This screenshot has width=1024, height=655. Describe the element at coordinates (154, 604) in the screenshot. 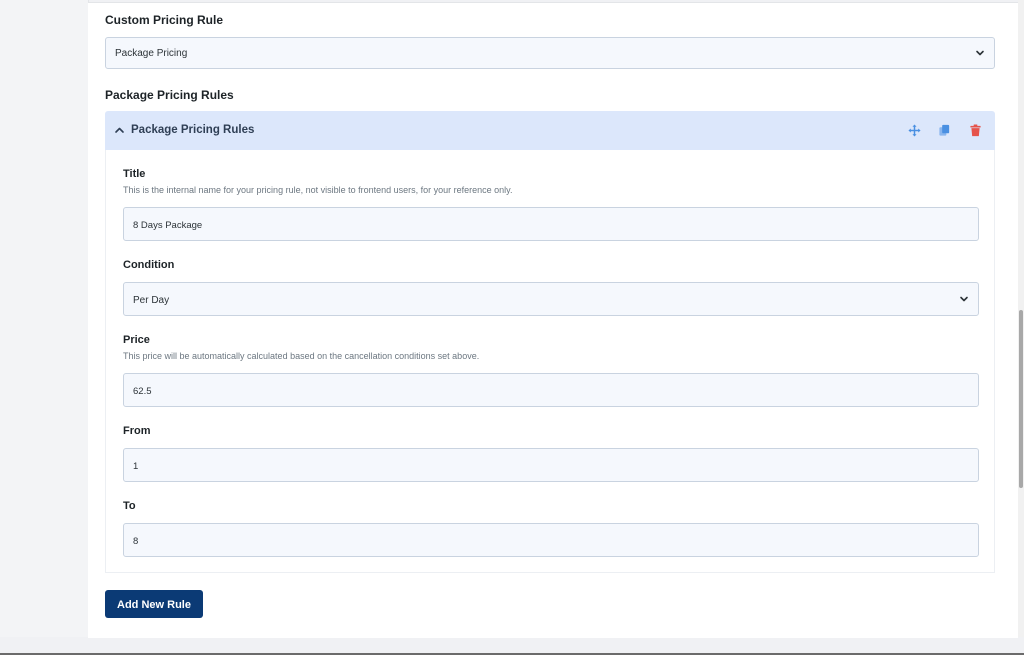

I see `add-new-rule-button: Add New Rule` at that location.